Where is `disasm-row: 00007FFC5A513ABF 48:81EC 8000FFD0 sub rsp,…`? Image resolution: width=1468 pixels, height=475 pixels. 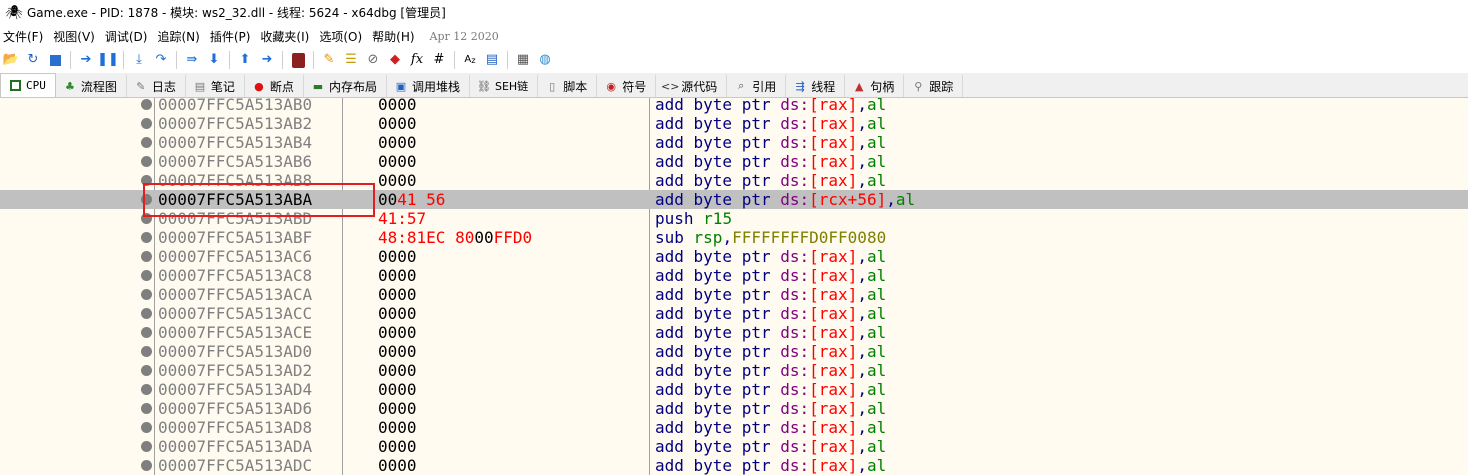 disasm-row: 00007FFC5A513ABF 48:81EC 8000FFD0 sub rsp,… is located at coordinates (734, 237).